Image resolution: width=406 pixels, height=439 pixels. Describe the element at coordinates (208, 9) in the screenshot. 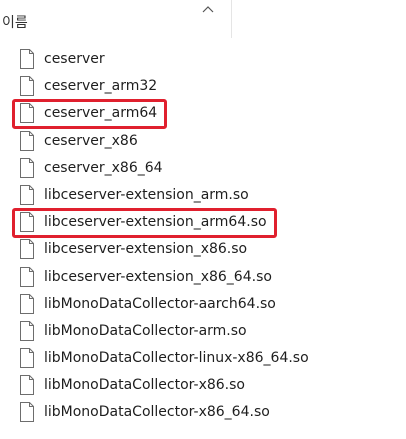

I see `chevron-up-icon` at that location.